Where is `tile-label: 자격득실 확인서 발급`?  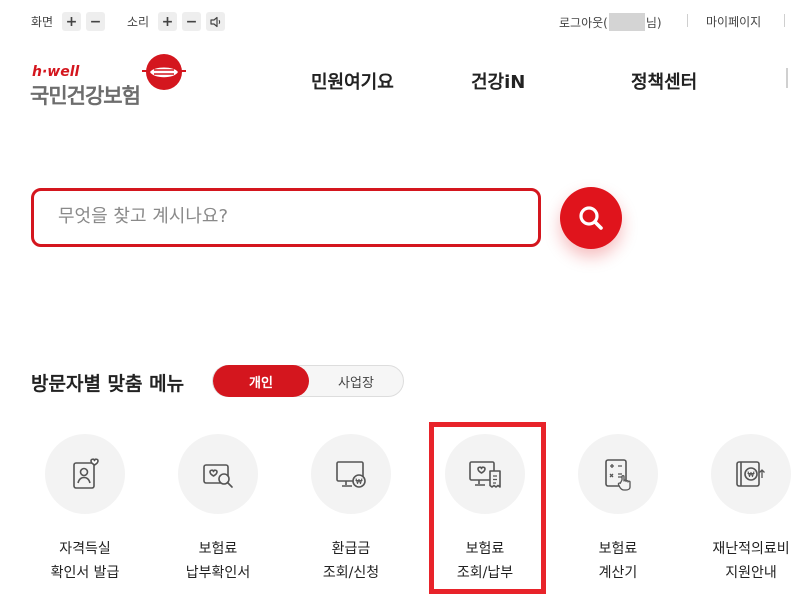 tile-label: 자격득실 확인서 발급 is located at coordinates (85, 561).